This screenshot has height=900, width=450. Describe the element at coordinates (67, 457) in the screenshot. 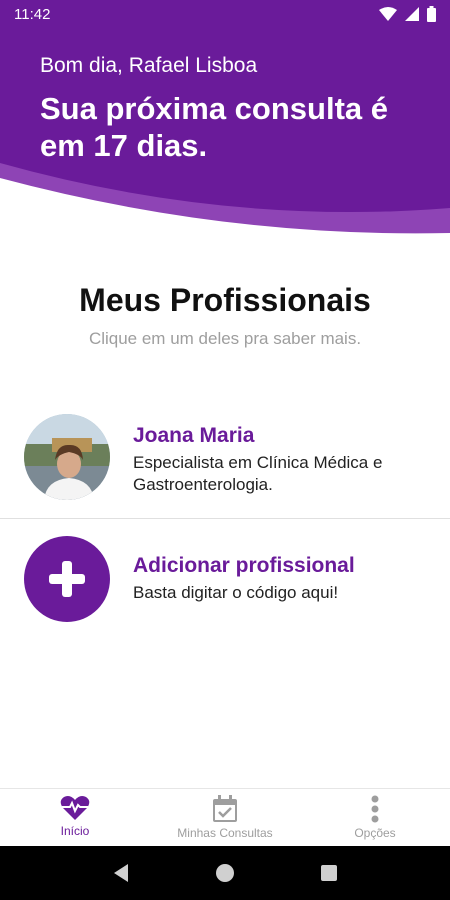

I see `professional-avatar` at that location.